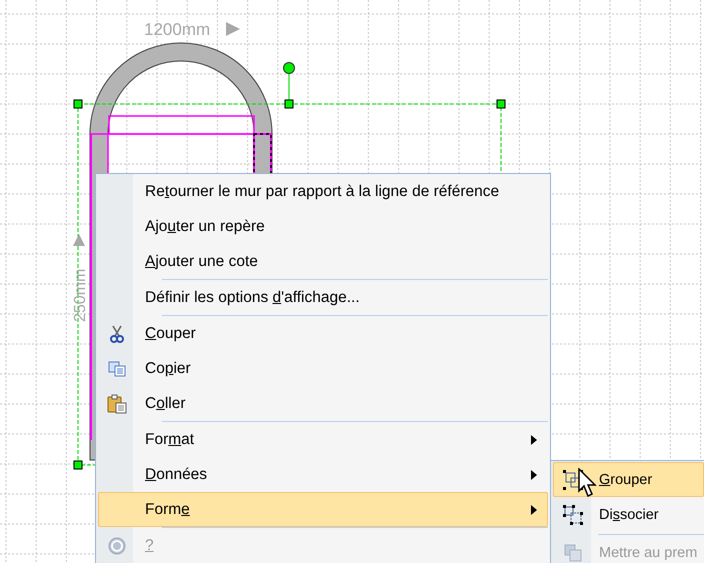 The image size is (704, 563). Describe the element at coordinates (573, 514) in the screenshot. I see `ungroup-icon` at that location.